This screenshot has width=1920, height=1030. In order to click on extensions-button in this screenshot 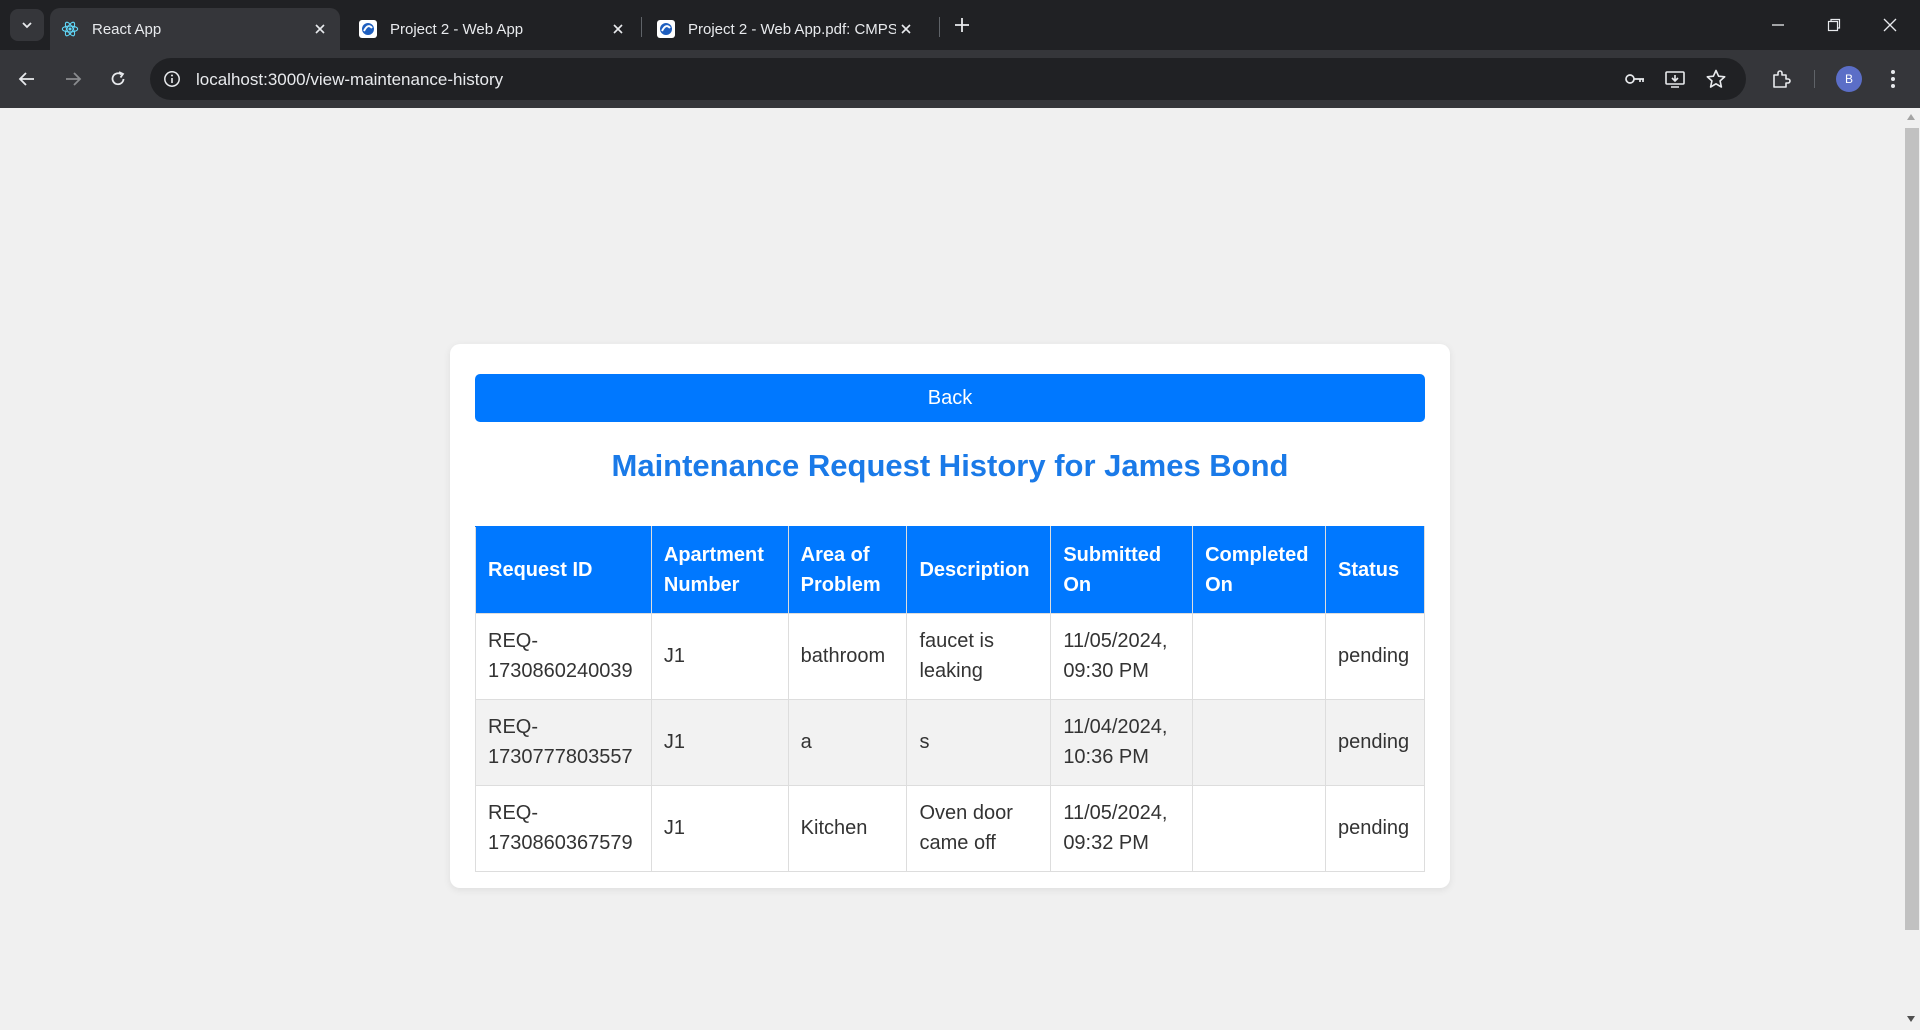, I will do `click(1781, 79)`.